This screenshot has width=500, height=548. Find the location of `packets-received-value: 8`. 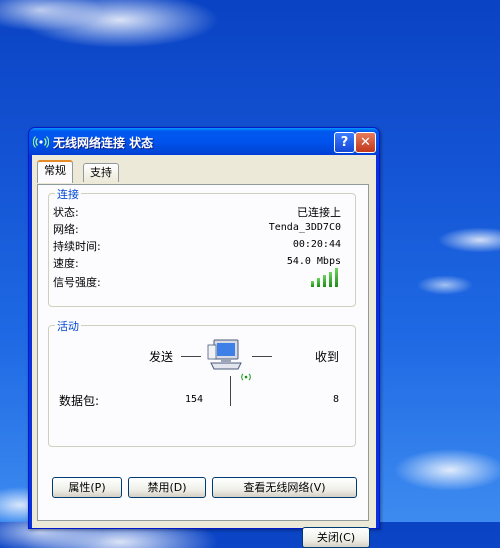

packets-received-value: 8 is located at coordinates (336, 399).